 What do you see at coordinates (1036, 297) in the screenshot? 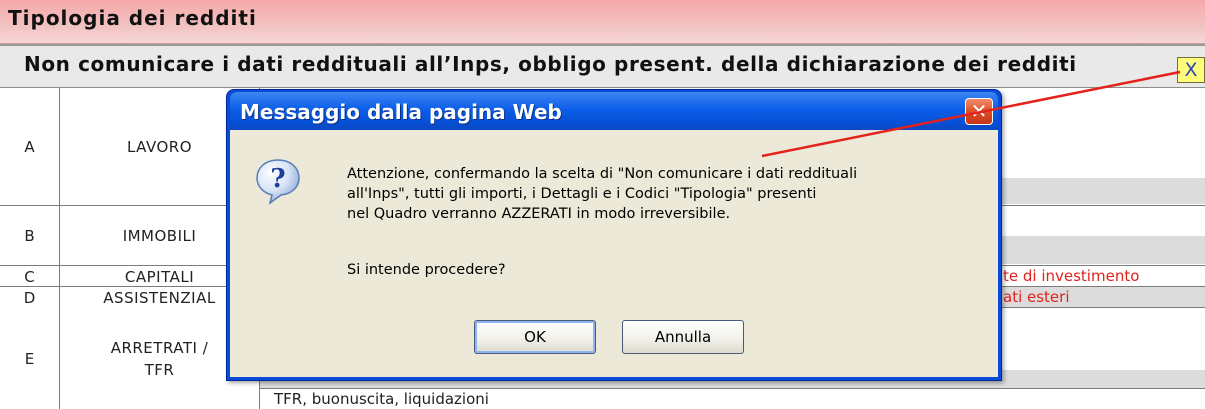
I see `row-detail: ati esteri` at bounding box center [1036, 297].